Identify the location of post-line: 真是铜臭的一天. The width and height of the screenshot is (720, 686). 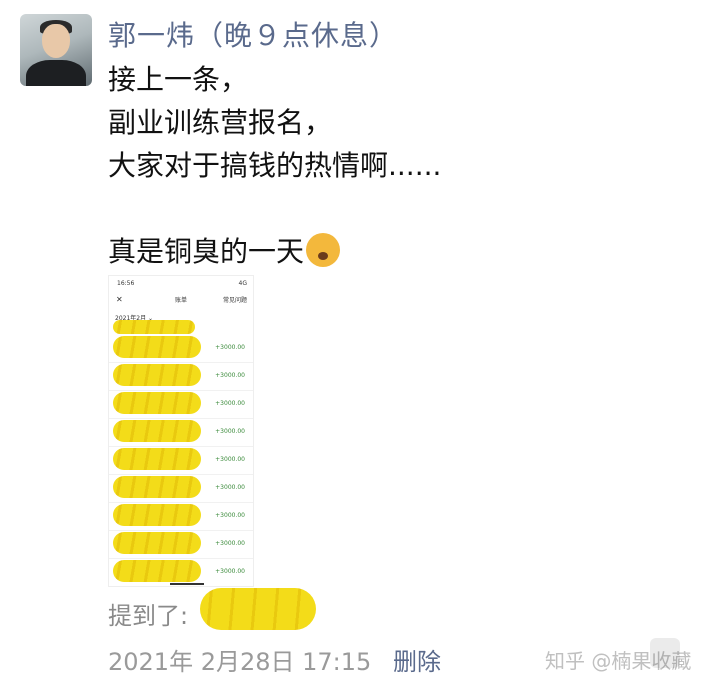
(206, 251).